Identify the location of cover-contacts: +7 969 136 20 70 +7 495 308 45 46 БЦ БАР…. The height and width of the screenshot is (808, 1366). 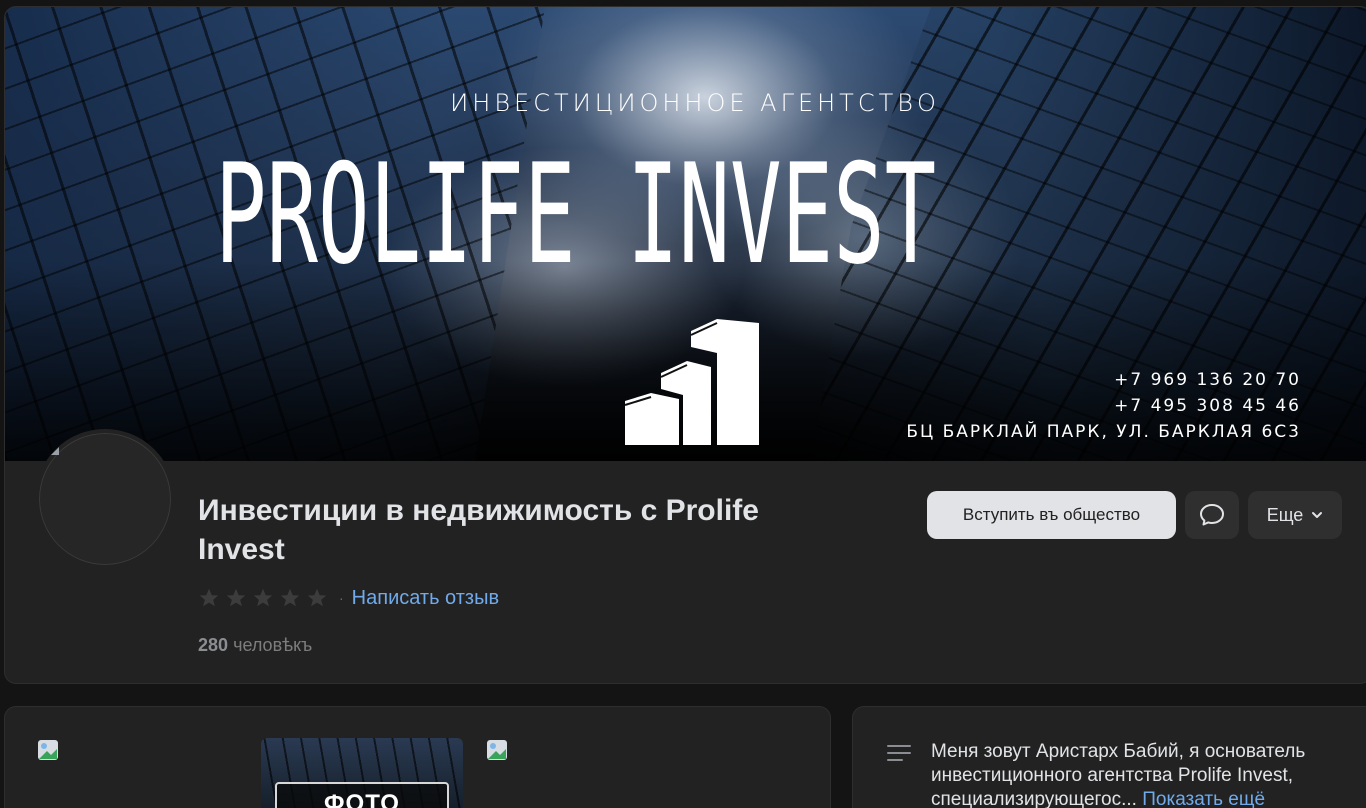
(1103, 406).